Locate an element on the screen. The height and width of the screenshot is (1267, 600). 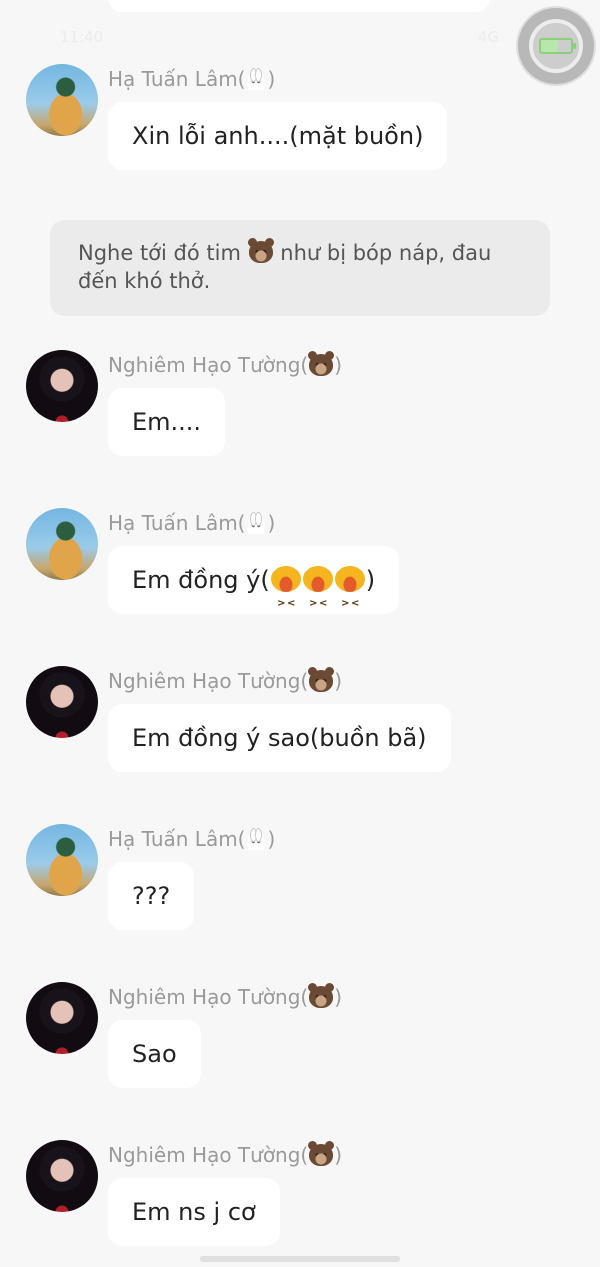
message-bubble: Em đồng ý() is located at coordinates (254, 592).